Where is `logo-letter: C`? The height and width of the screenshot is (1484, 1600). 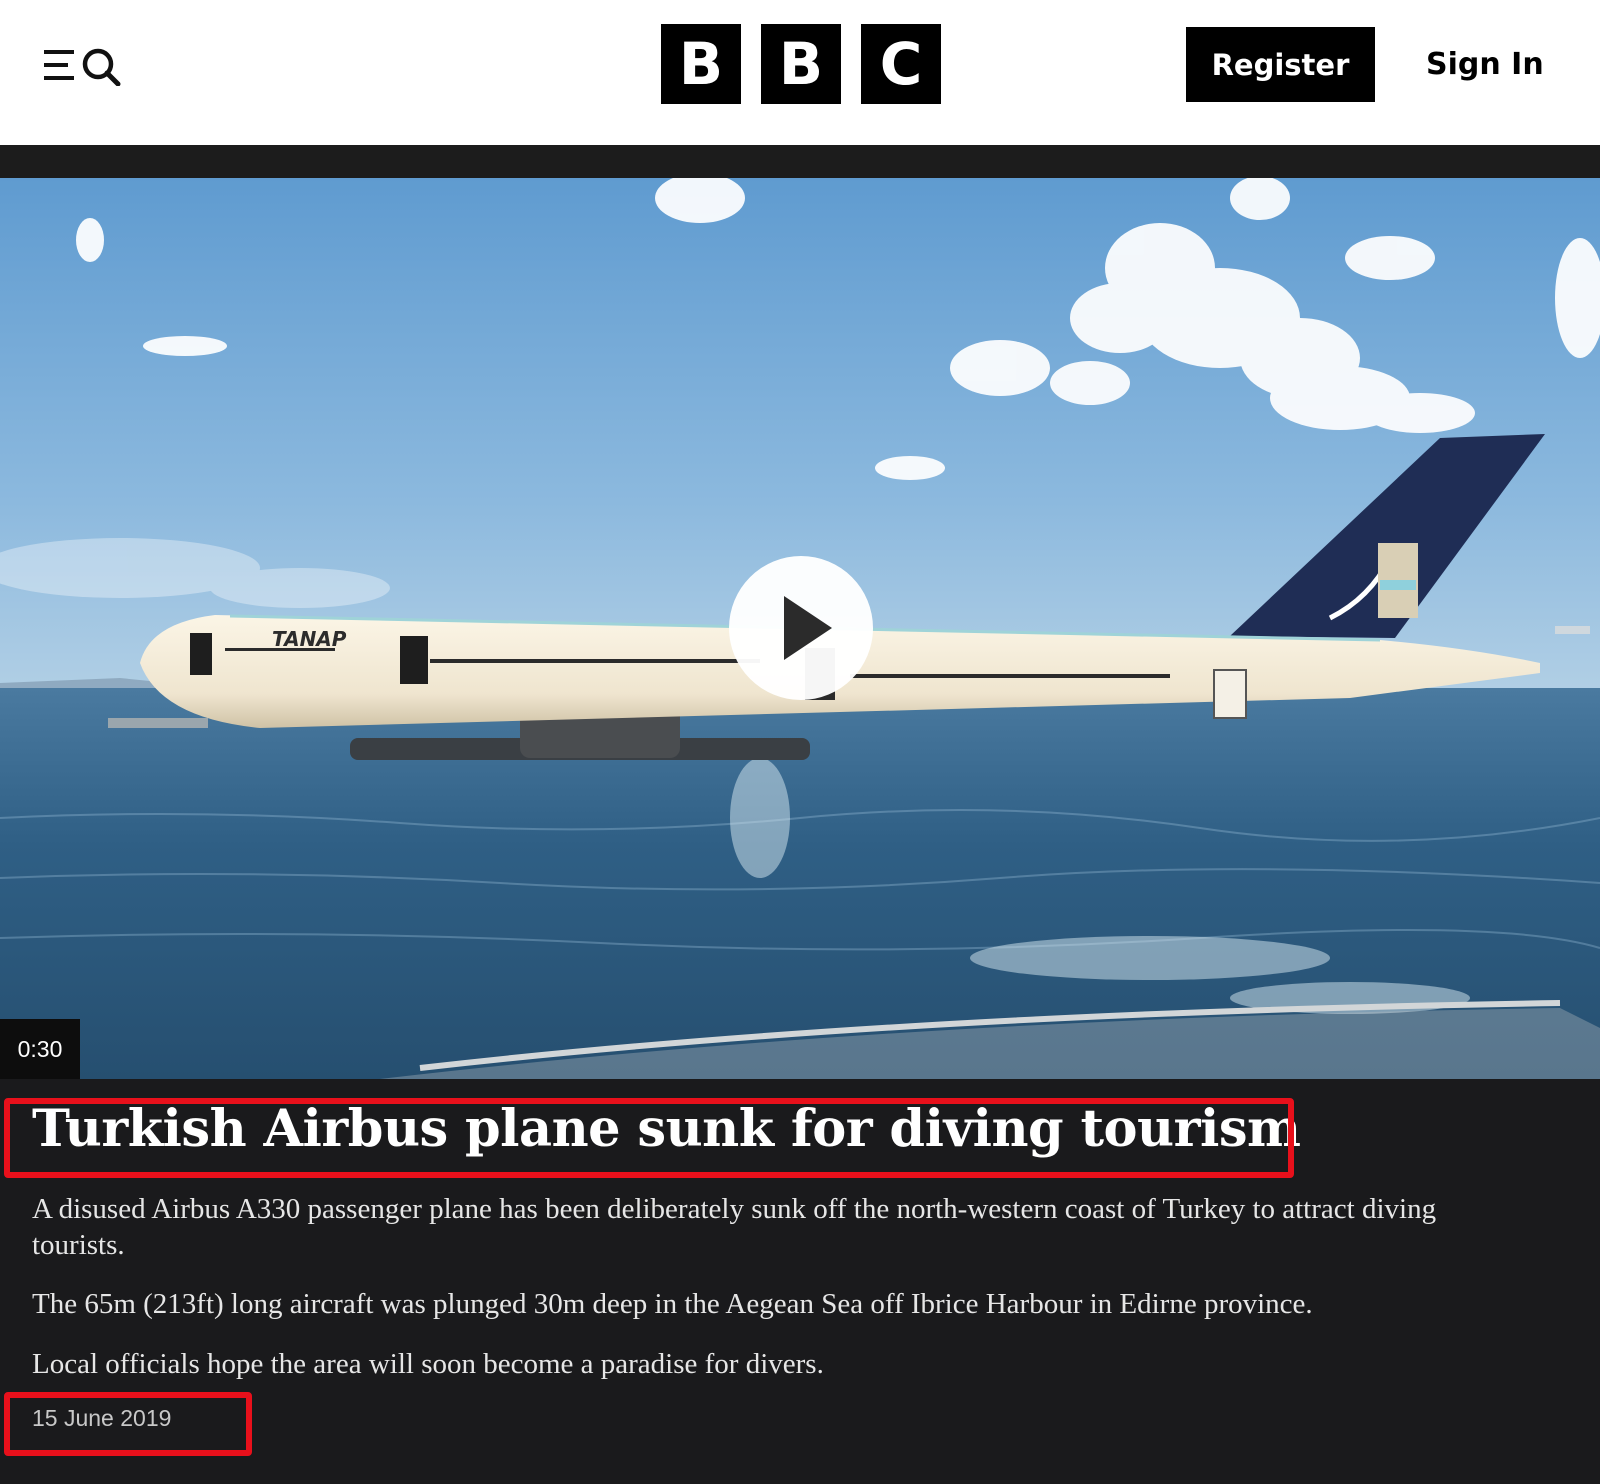 logo-letter: C is located at coordinates (901, 64).